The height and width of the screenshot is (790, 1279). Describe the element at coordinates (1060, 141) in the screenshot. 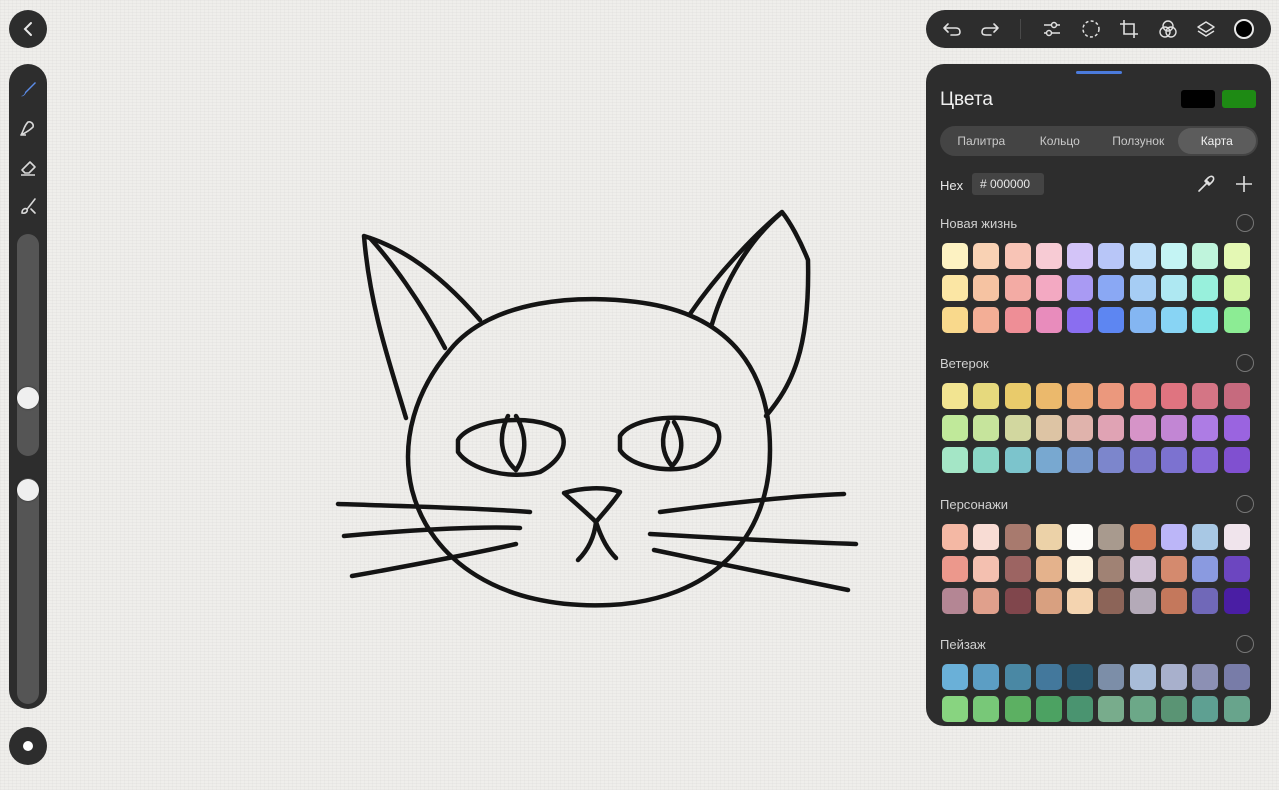

I see `tab-ring: Кольцо` at that location.